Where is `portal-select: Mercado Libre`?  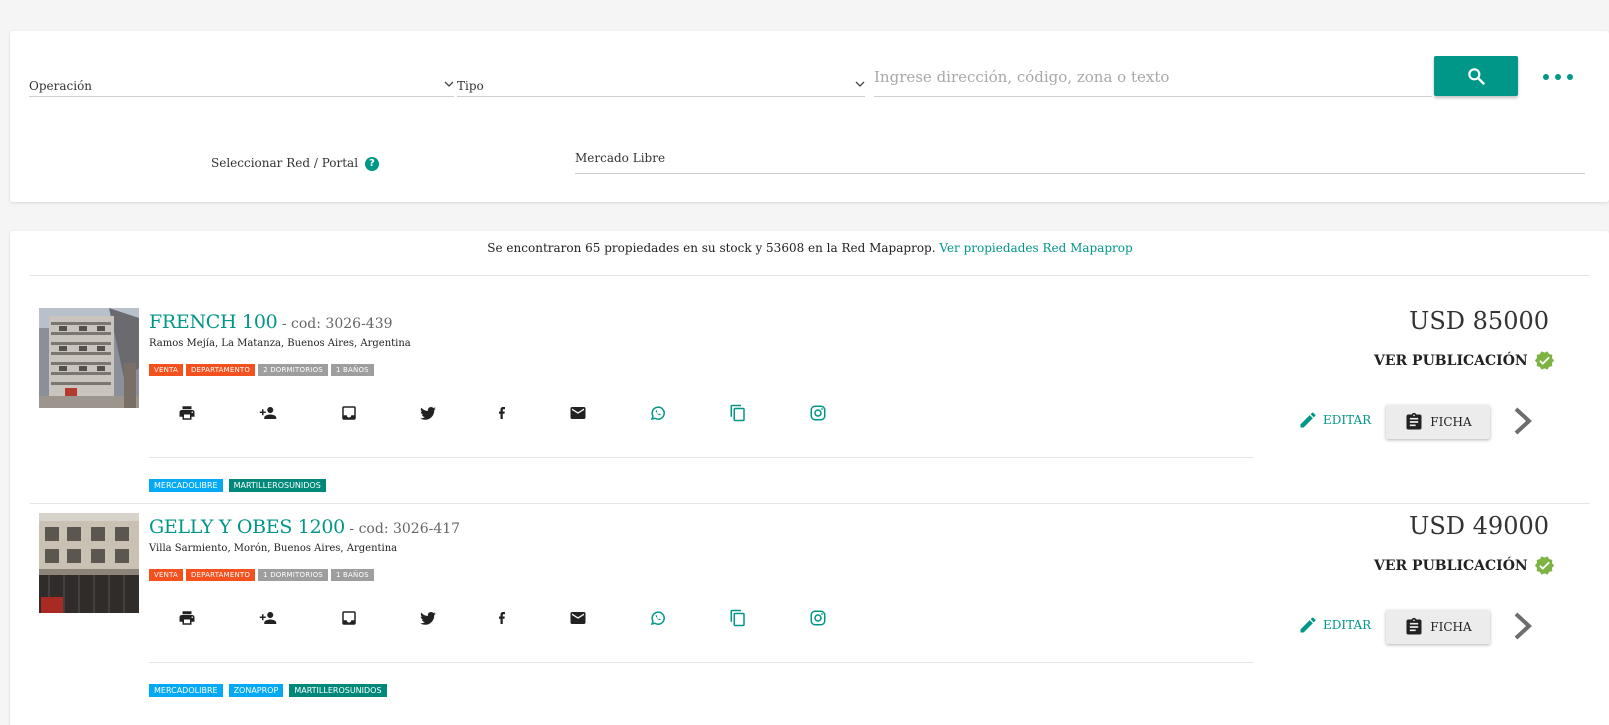 portal-select: Mercado Libre is located at coordinates (1080, 161).